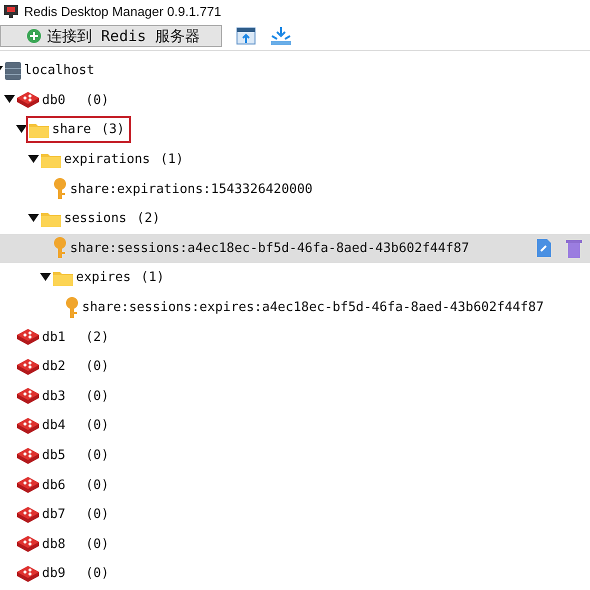  What do you see at coordinates (54, 456) in the screenshot?
I see `node-label: db5` at bounding box center [54, 456].